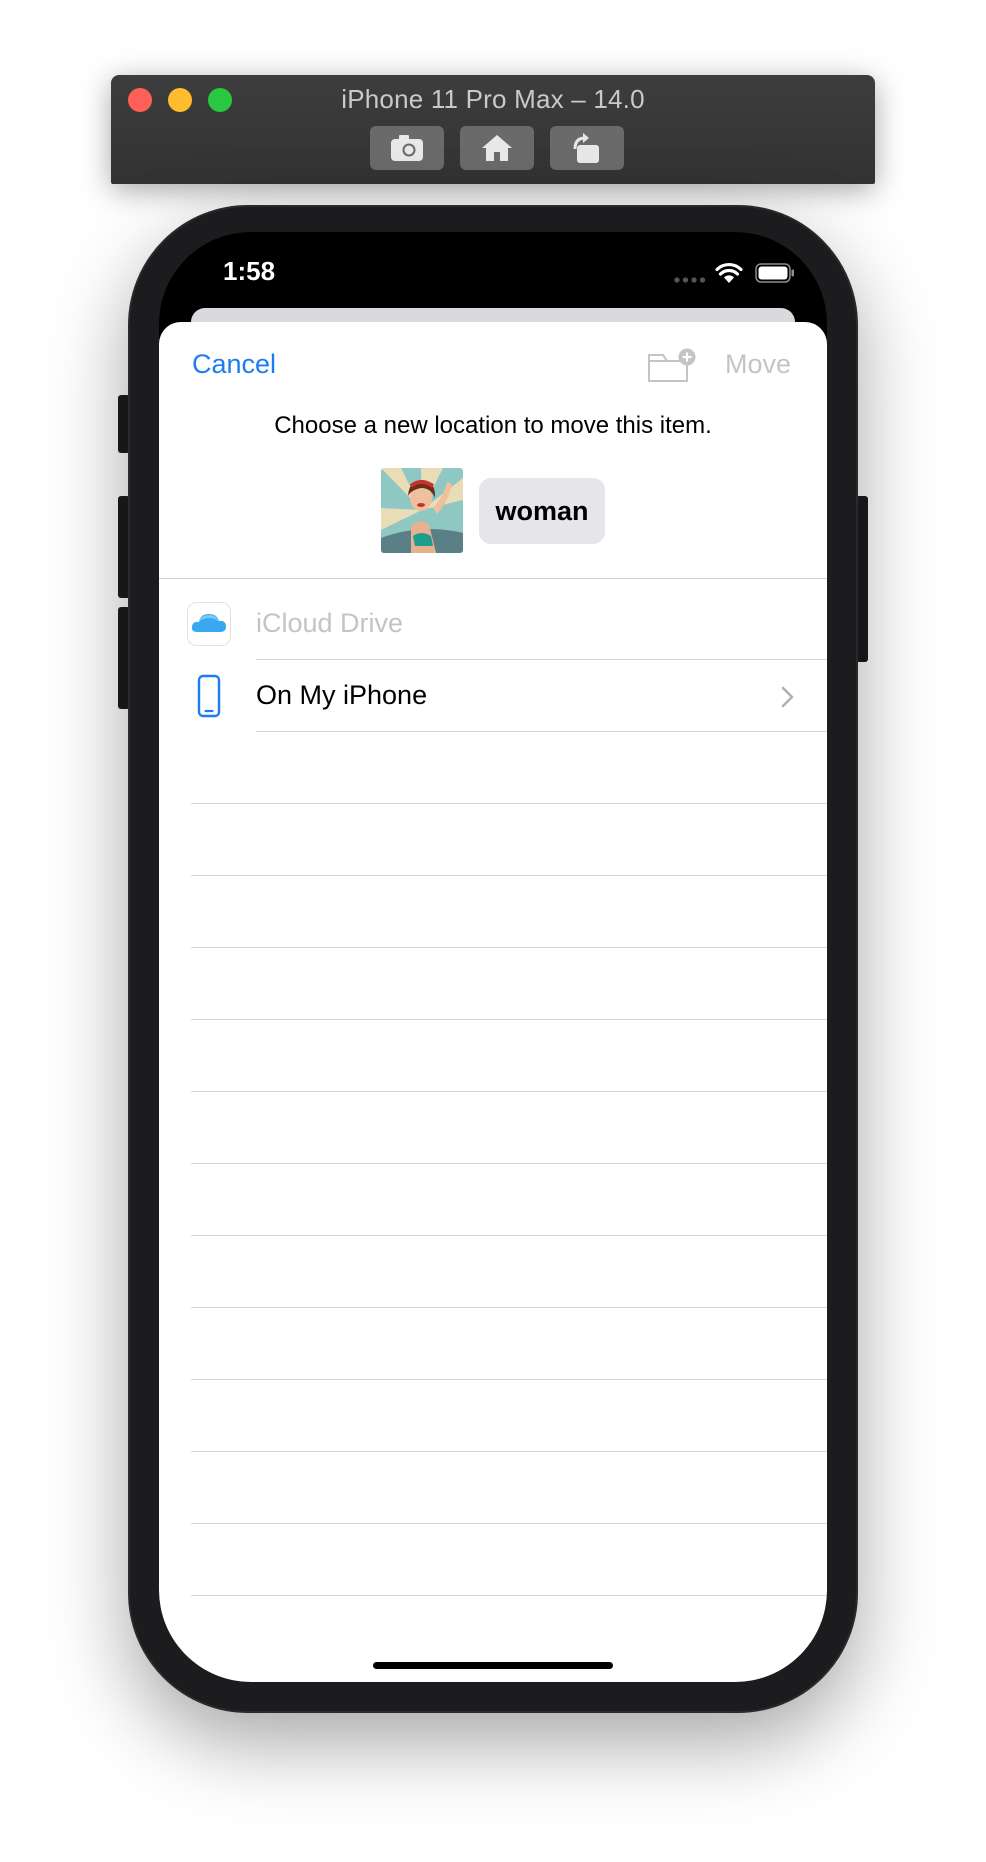 The image size is (986, 1862). What do you see at coordinates (249, 271) in the screenshot?
I see `status-time: 1:58` at bounding box center [249, 271].